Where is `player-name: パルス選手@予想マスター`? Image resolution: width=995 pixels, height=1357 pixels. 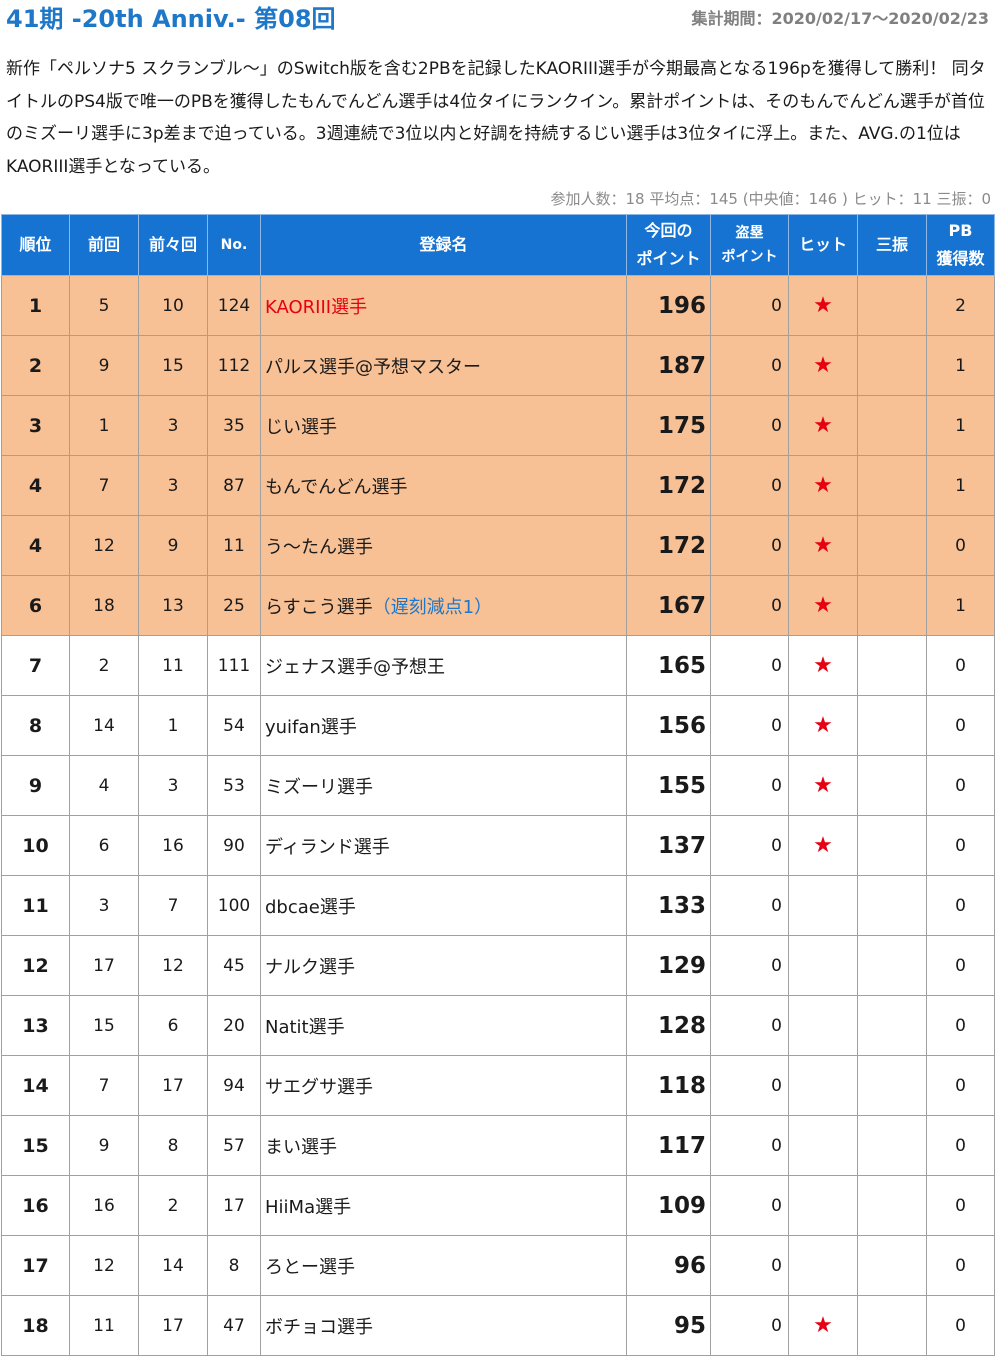 player-name: パルス選手@予想マスター is located at coordinates (373, 367).